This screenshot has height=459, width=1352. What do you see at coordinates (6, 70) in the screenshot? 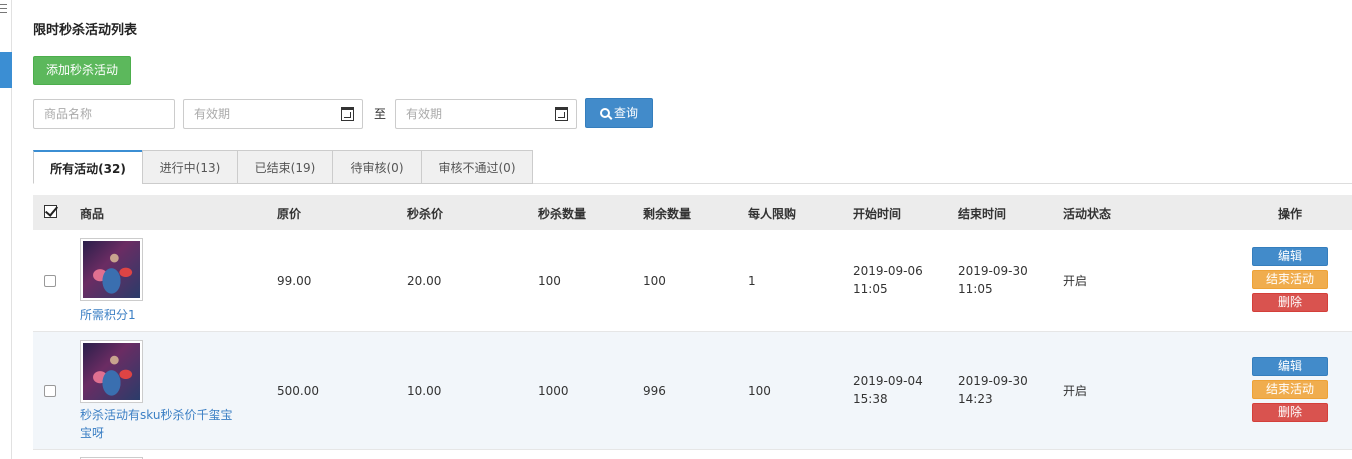
I see `rail-active-indicator` at bounding box center [6, 70].